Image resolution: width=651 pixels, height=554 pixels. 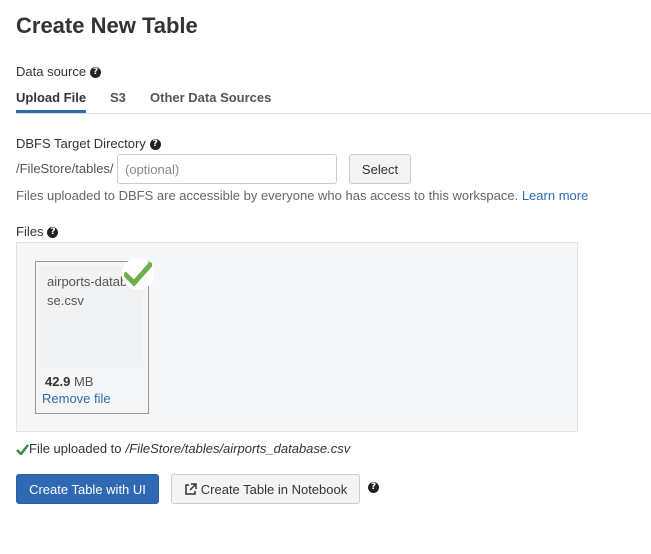 What do you see at coordinates (81, 143) in the screenshot?
I see `target-directory-label: DBFS Target Directory` at bounding box center [81, 143].